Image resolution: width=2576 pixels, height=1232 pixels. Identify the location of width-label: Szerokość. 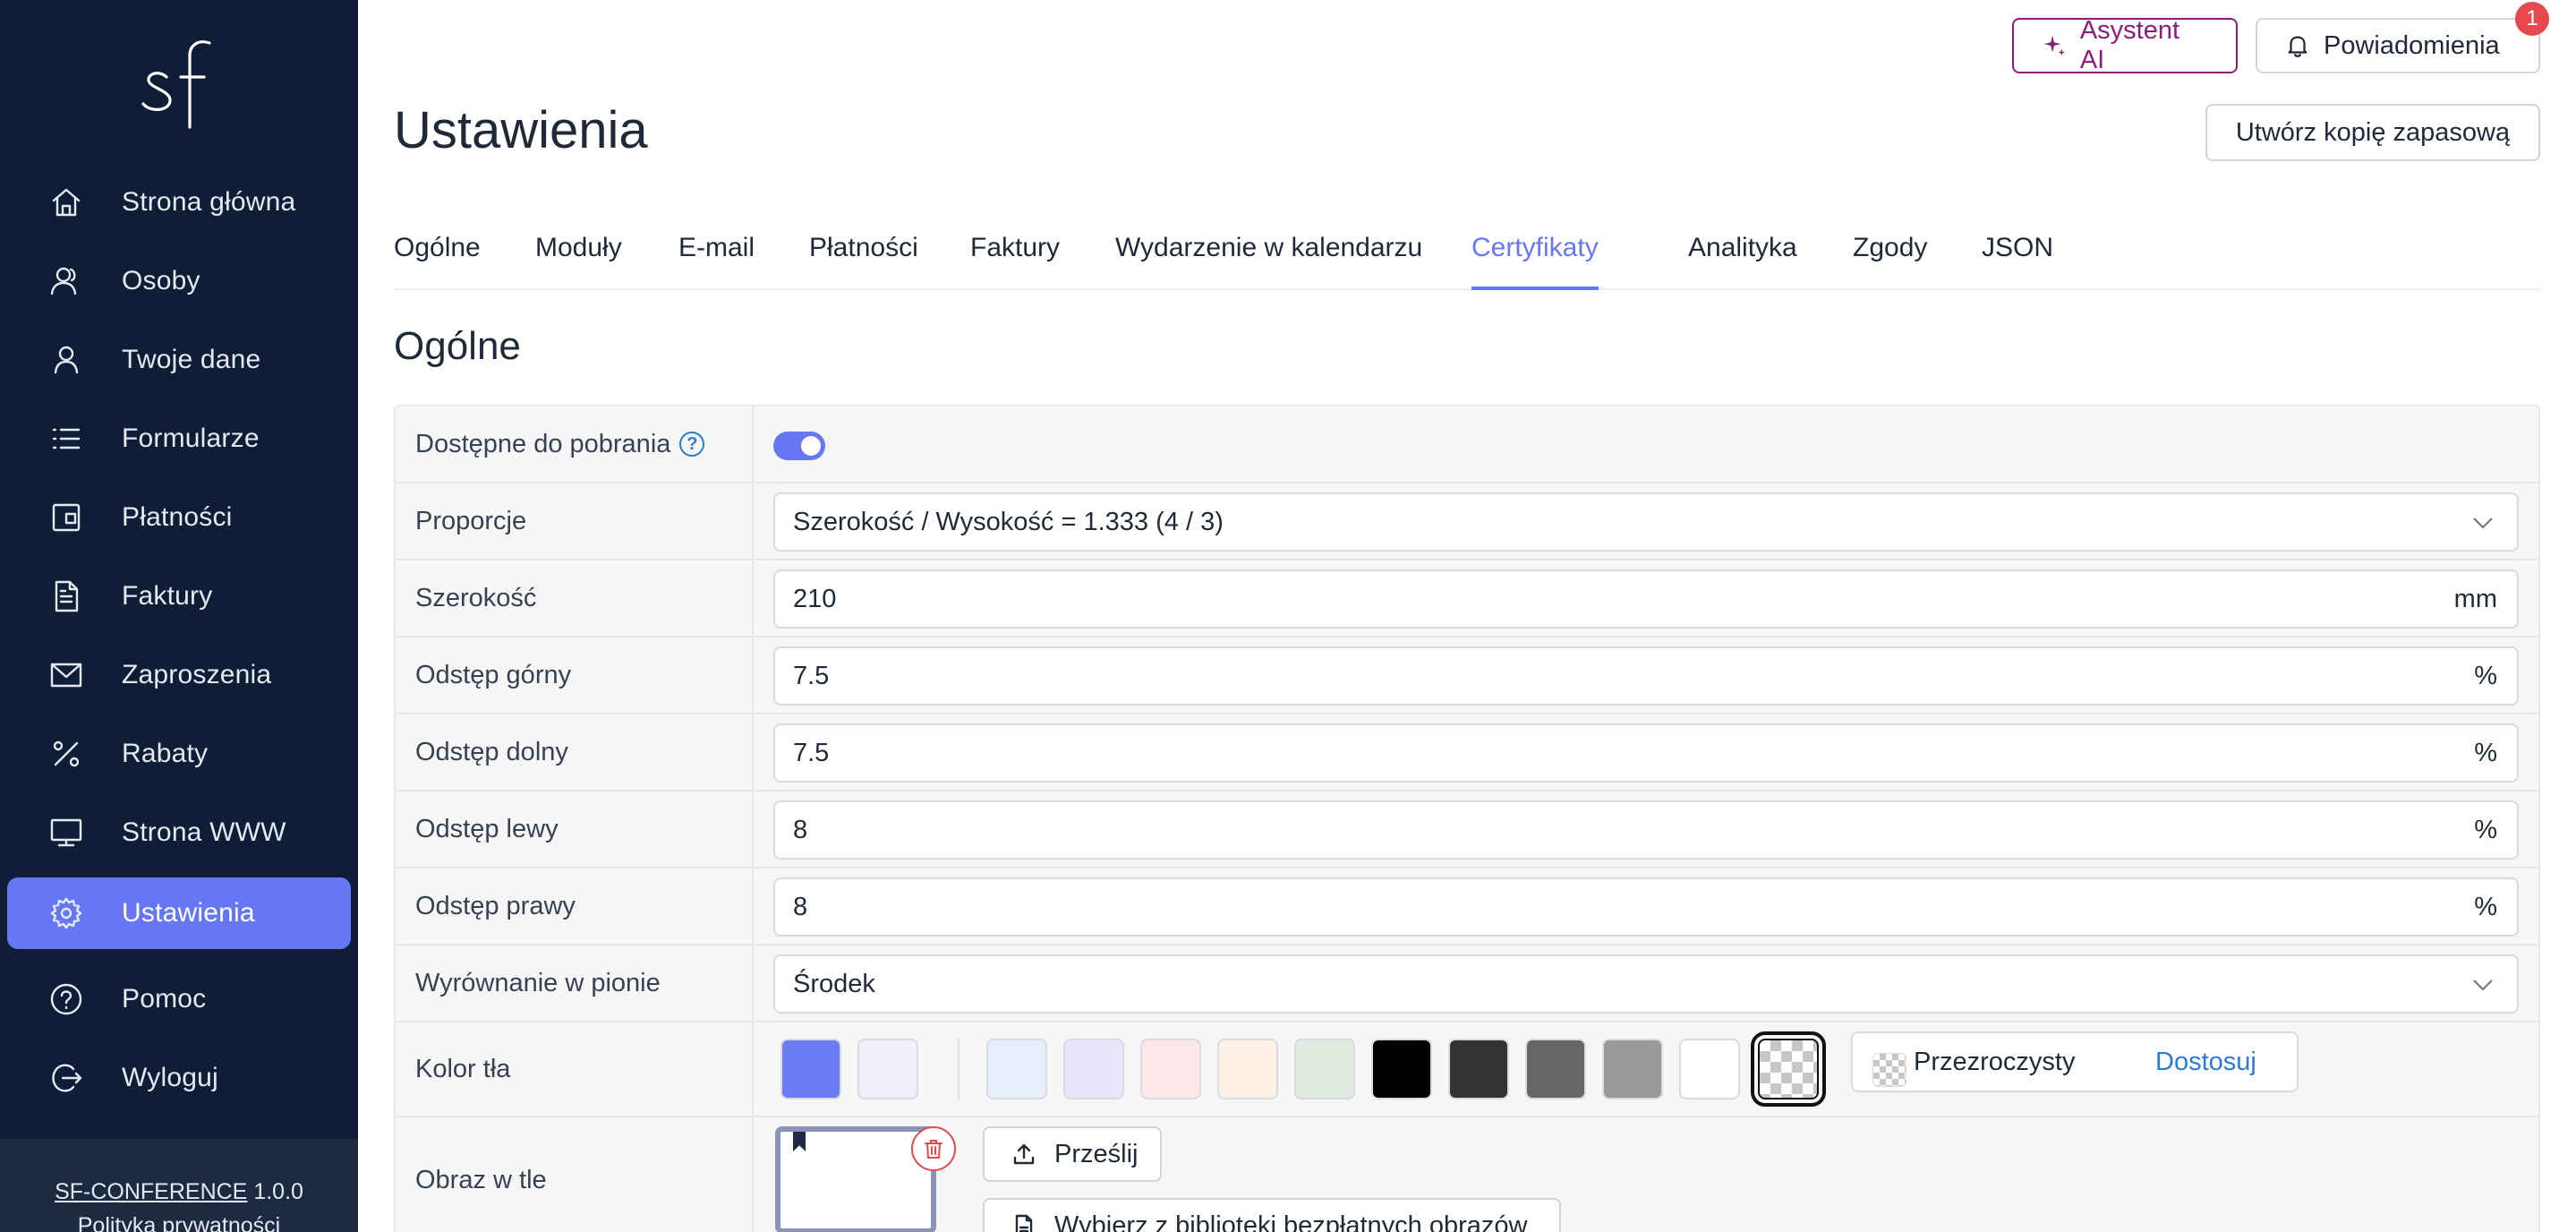
(575, 598).